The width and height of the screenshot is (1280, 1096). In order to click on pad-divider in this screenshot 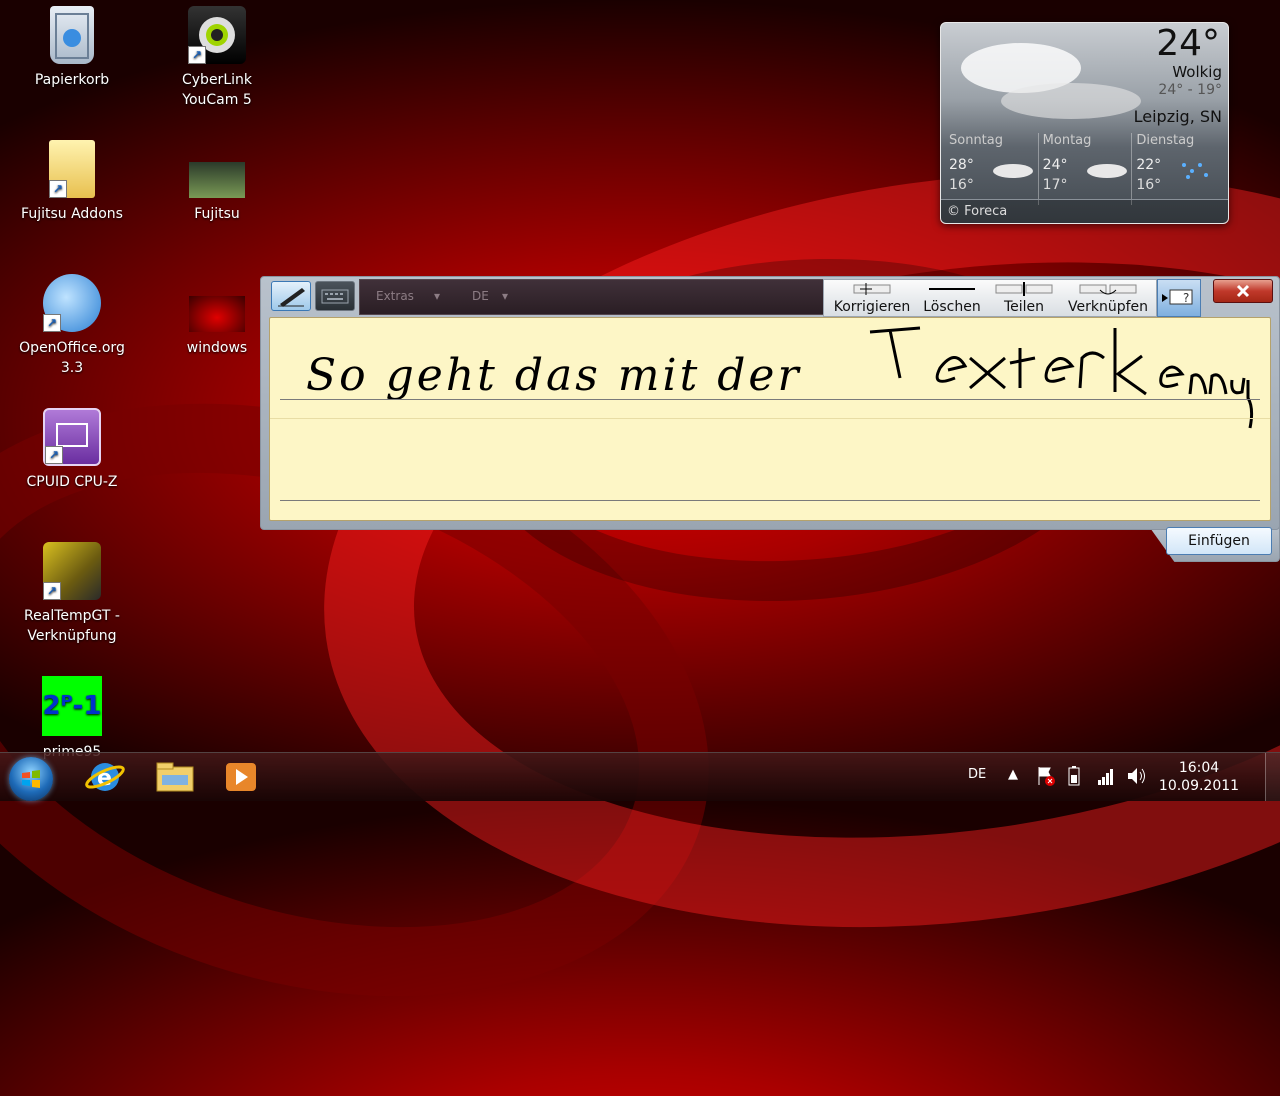, I will do `click(770, 418)`.